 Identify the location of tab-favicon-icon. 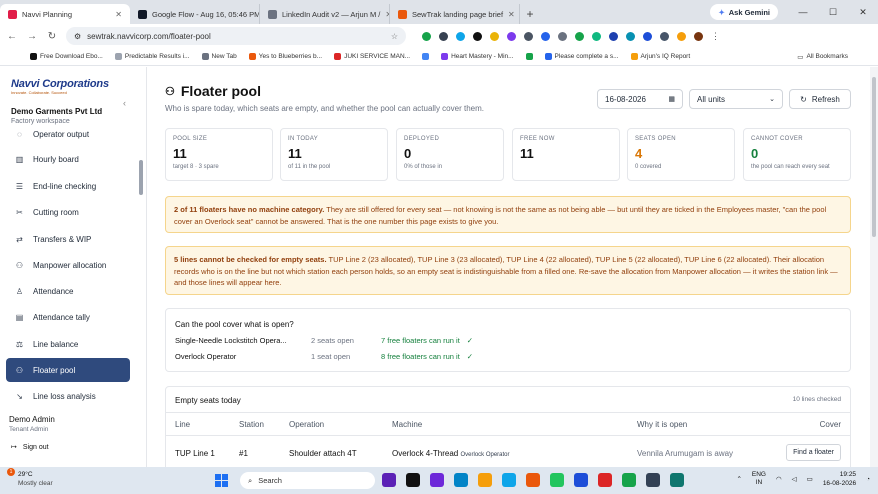
(12, 14).